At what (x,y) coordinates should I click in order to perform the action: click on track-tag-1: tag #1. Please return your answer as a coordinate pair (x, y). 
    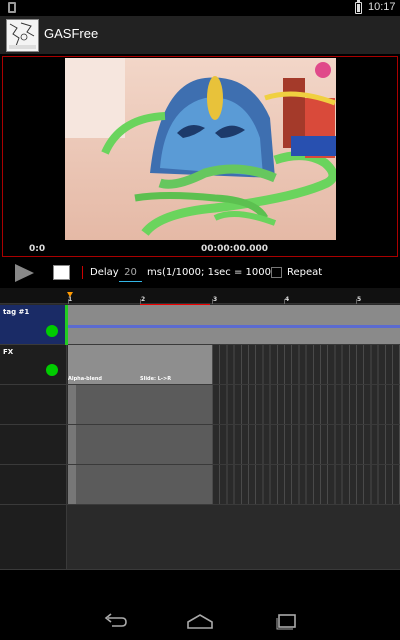
    Looking at the image, I should click on (200, 325).